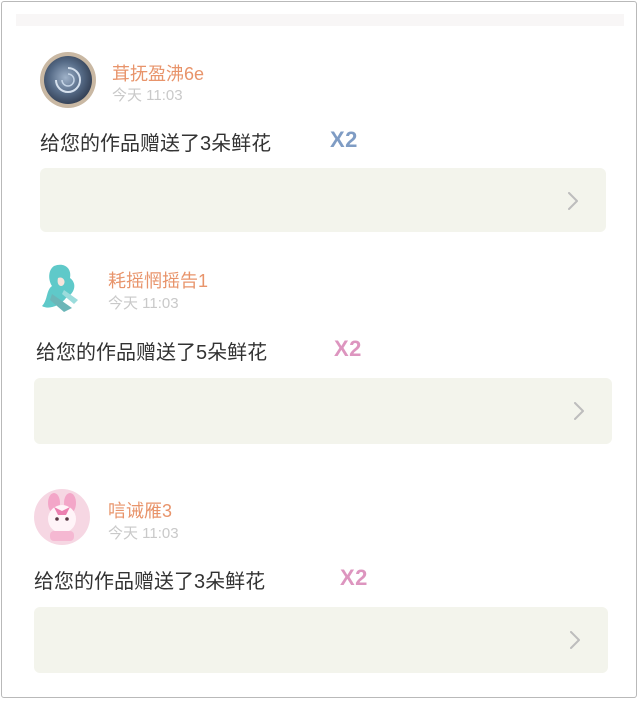  Describe the element at coordinates (152, 353) in the screenshot. I see `gift-message: 给您的作品赠送了5朵鲜花` at that location.